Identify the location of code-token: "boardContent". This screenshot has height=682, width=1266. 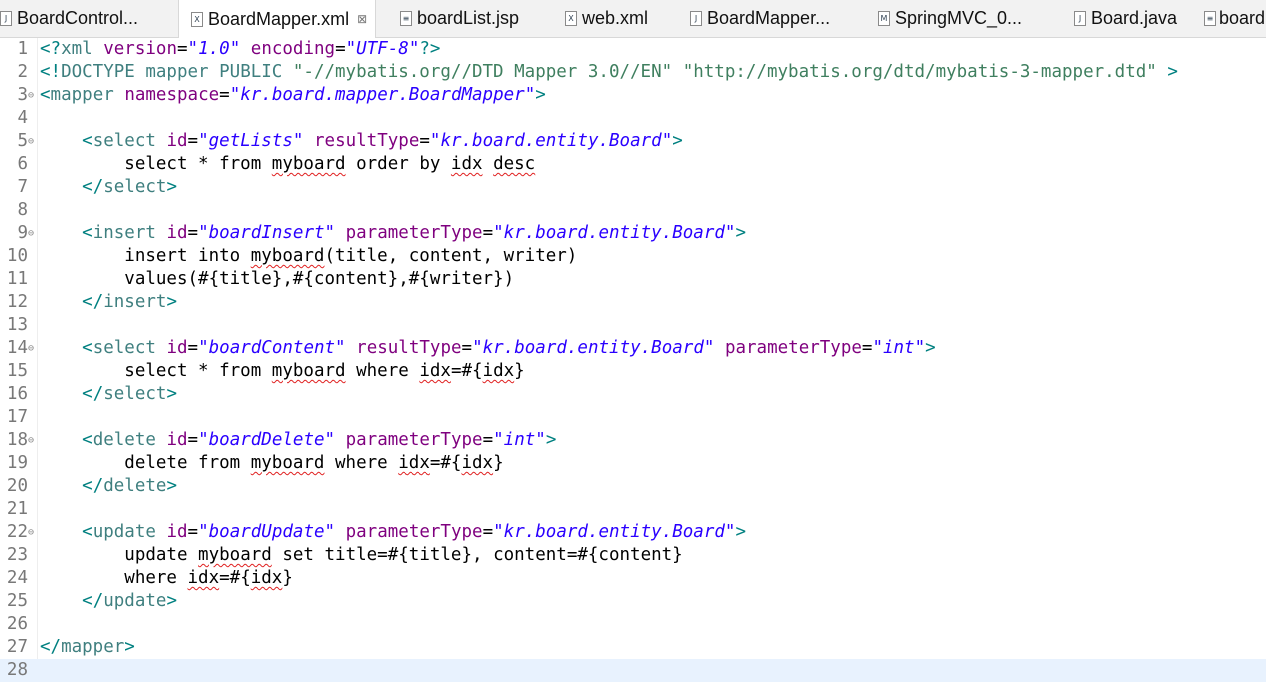
(272, 348).